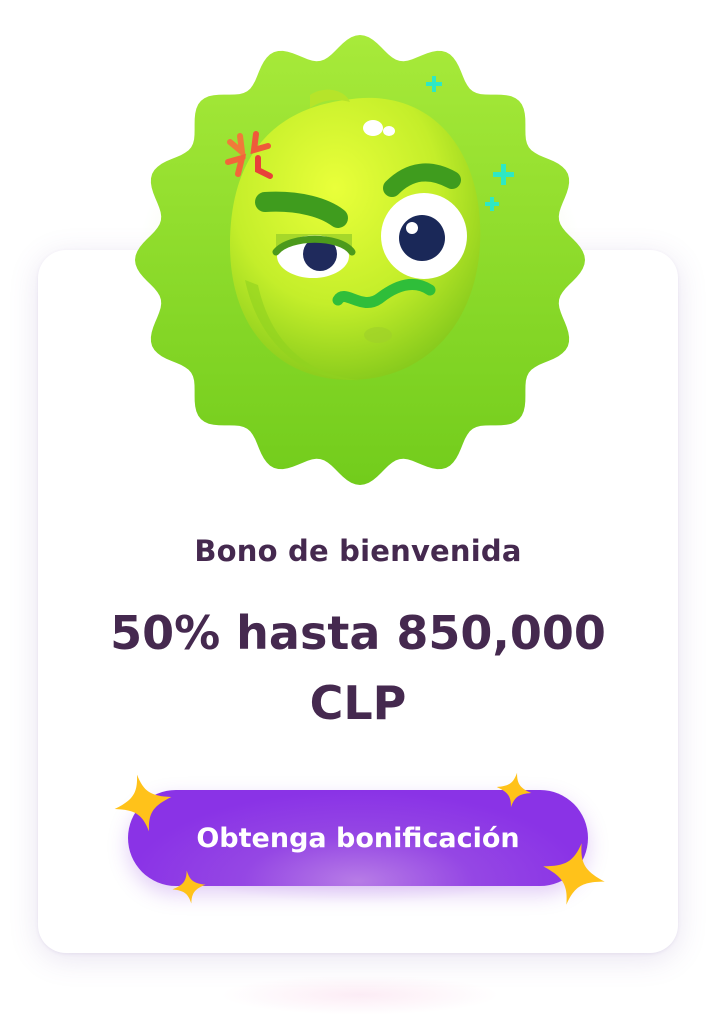 This screenshot has height=1015, width=720. What do you see at coordinates (360, 995) in the screenshot?
I see `bottom-glow` at bounding box center [360, 995].